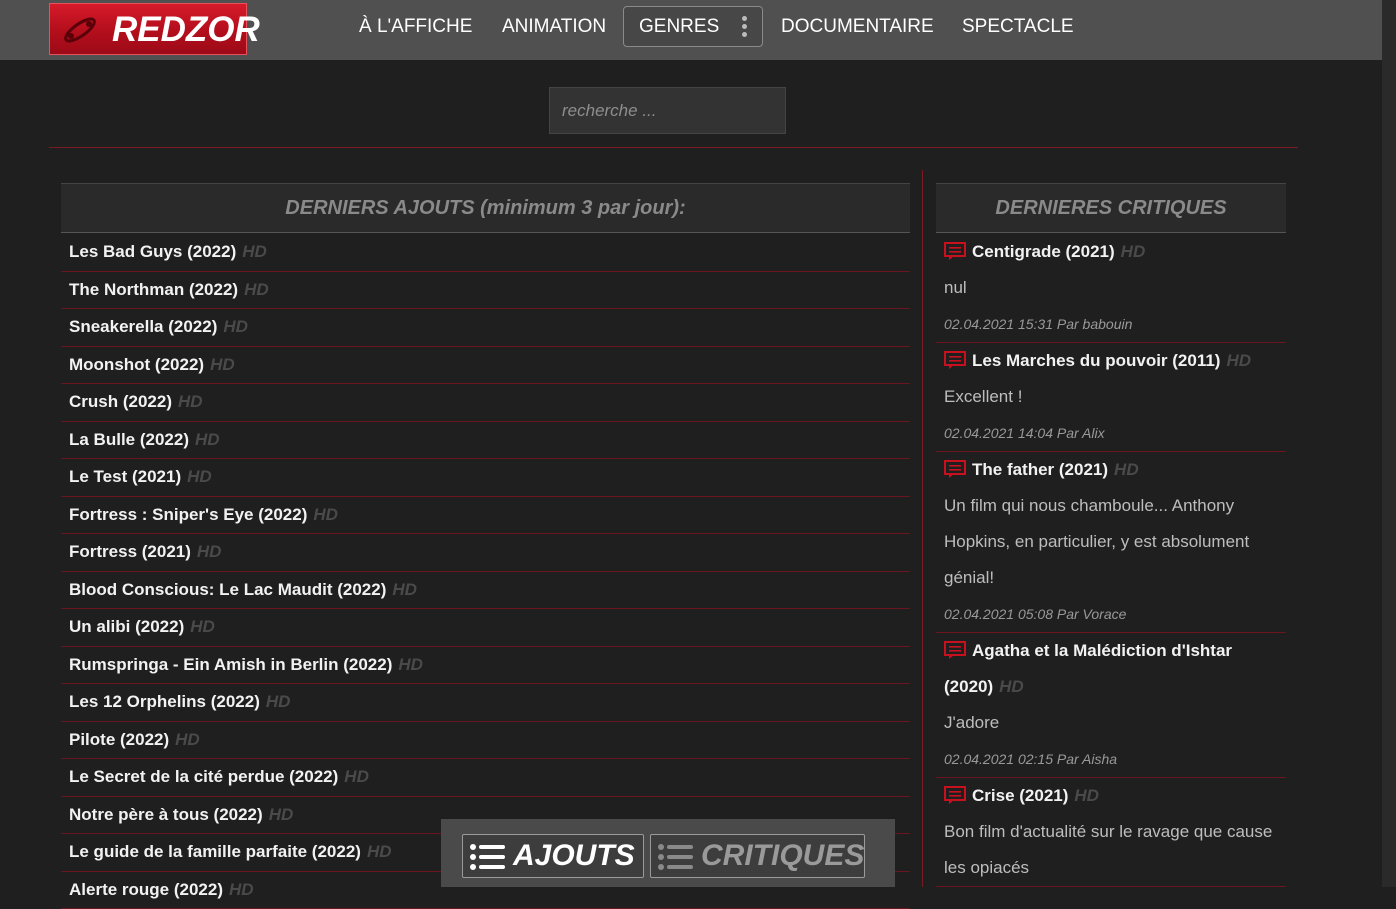 The height and width of the screenshot is (909, 1396). Describe the element at coordinates (1018, 27) in the screenshot. I see `nav-item-spectacle: SPECTACLE` at that location.